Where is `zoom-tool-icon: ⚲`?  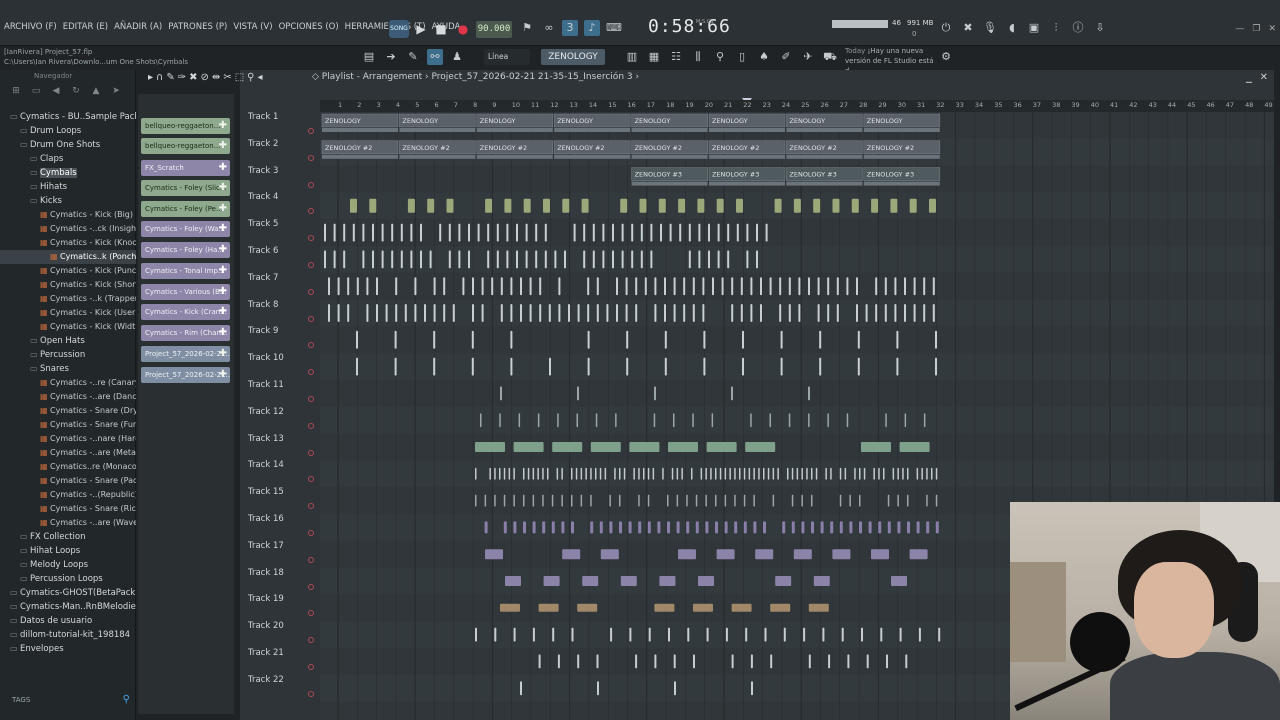 zoom-tool-icon: ⚲ is located at coordinates (250, 77).